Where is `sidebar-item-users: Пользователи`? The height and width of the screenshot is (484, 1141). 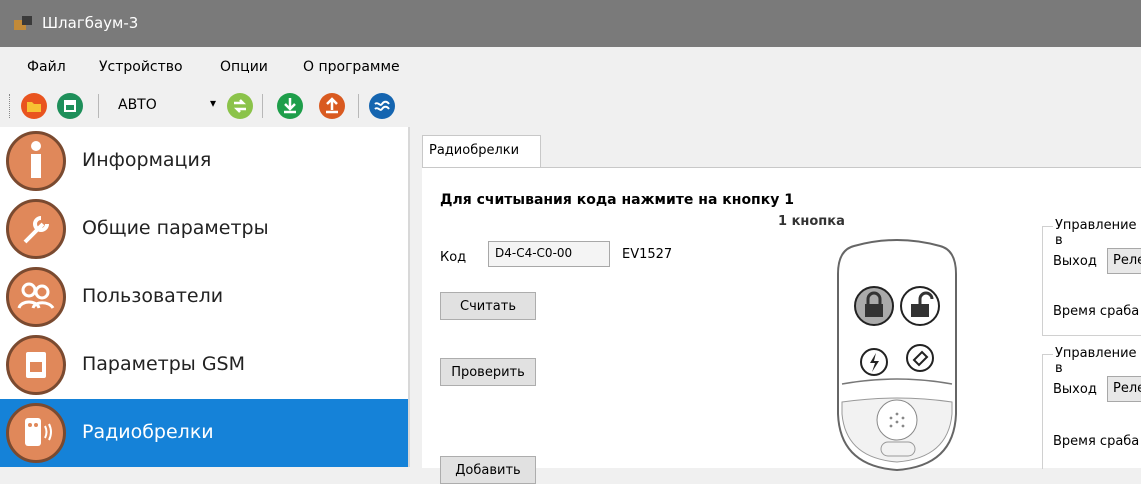 sidebar-item-users: Пользователи is located at coordinates (204, 297).